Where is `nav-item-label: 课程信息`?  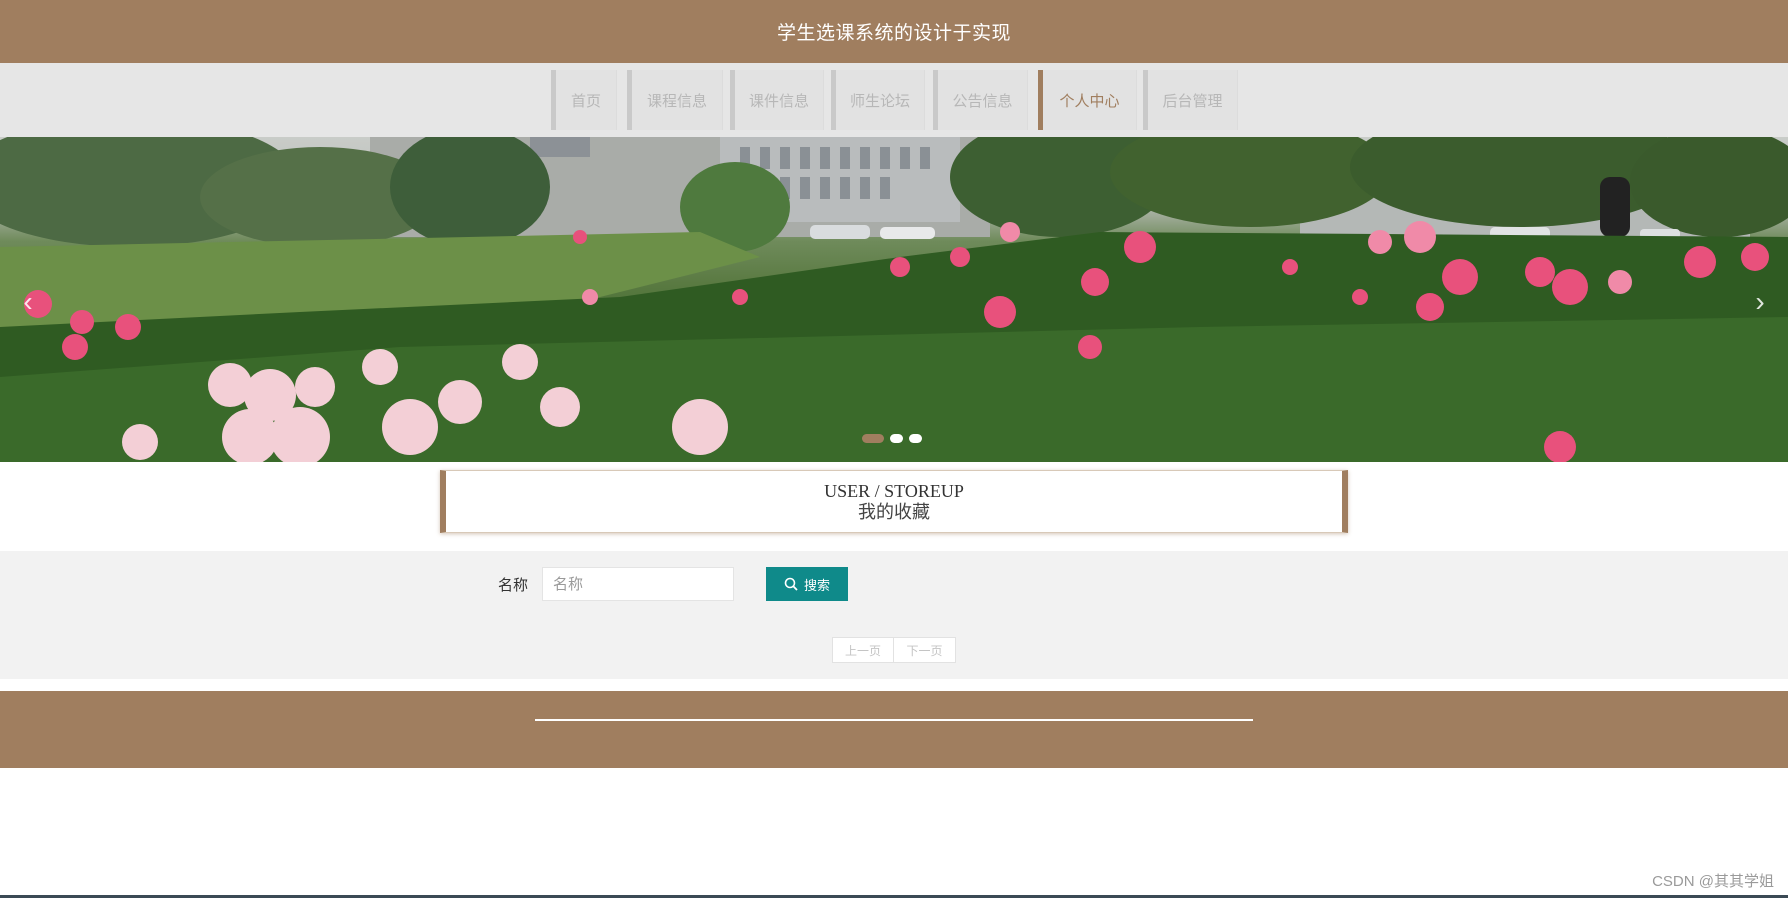 nav-item-label: 课程信息 is located at coordinates (676, 101).